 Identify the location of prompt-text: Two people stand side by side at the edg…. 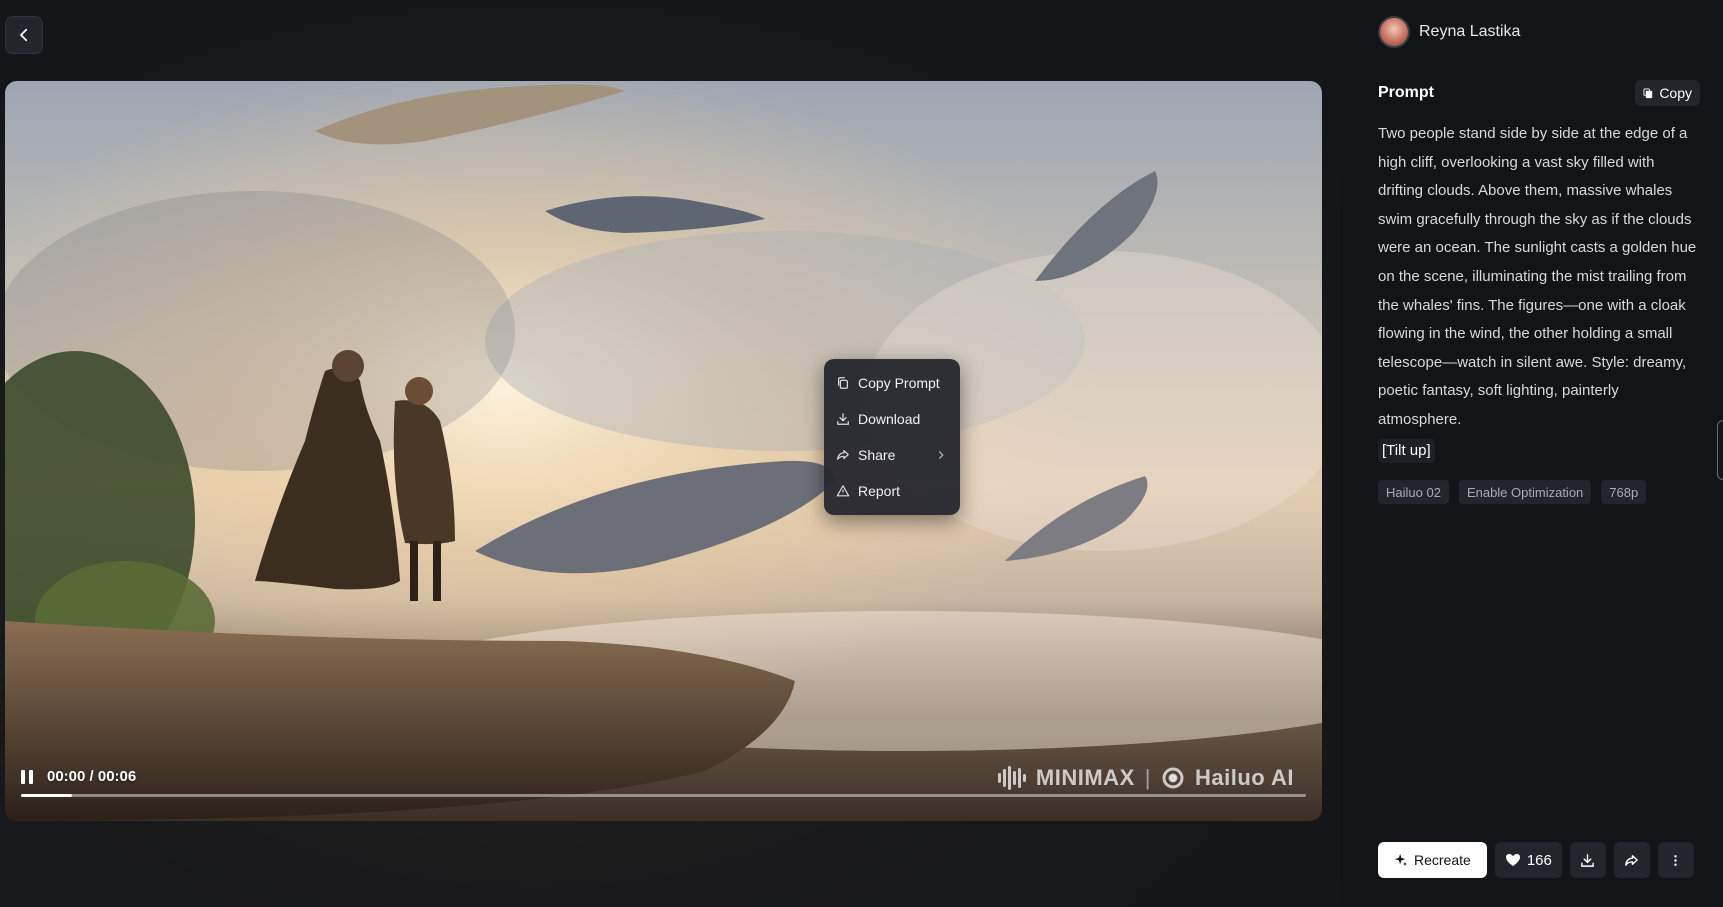
(1537, 276).